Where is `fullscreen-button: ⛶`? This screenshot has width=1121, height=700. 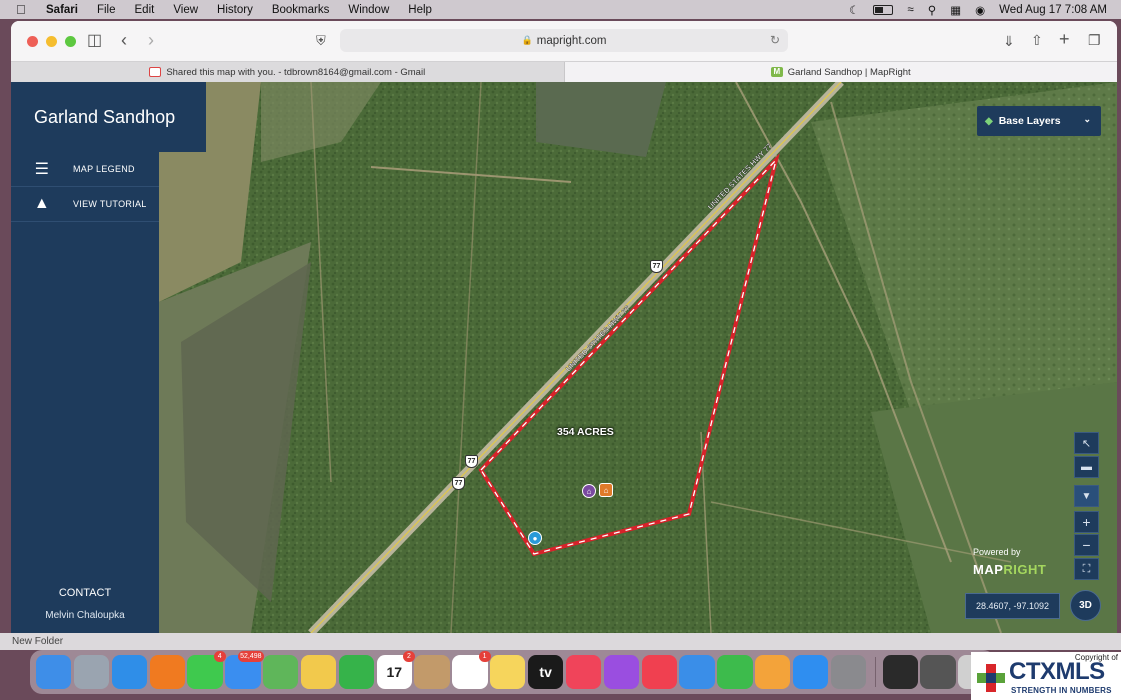 fullscreen-button: ⛶ is located at coordinates (1086, 569).